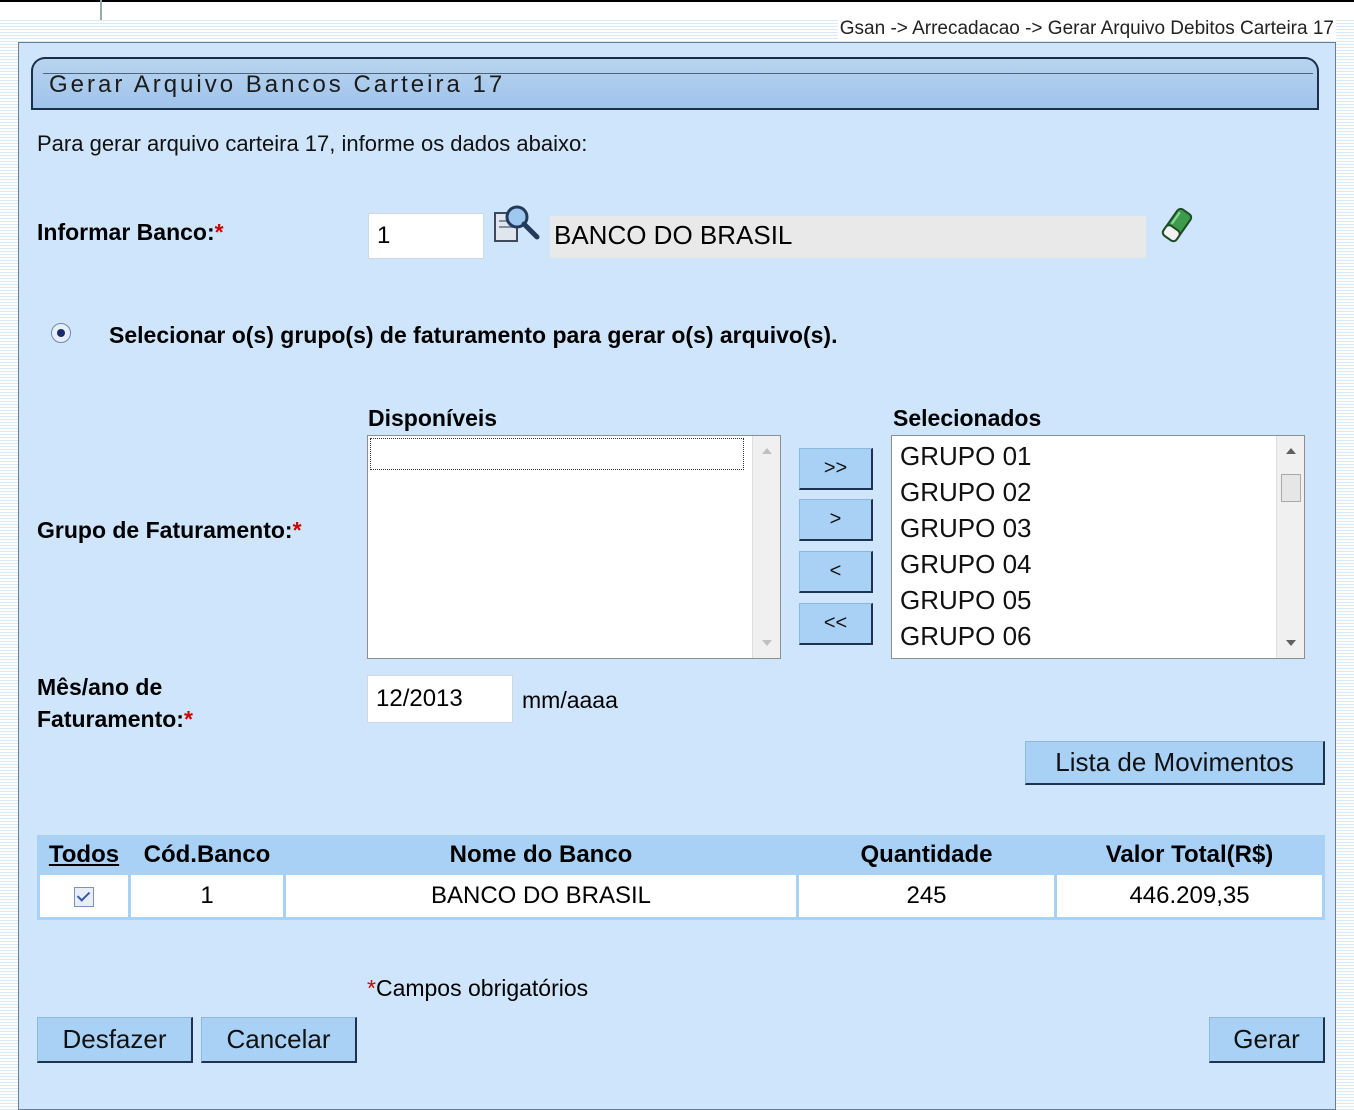 This screenshot has width=1354, height=1110. Describe the element at coordinates (84, 855) in the screenshot. I see `todos-header: Todos` at that location.